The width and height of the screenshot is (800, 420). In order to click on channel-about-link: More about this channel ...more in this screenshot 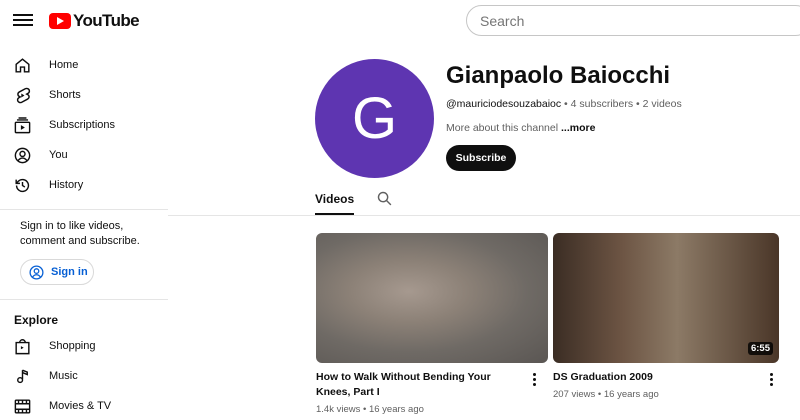, I will do `click(520, 128)`.